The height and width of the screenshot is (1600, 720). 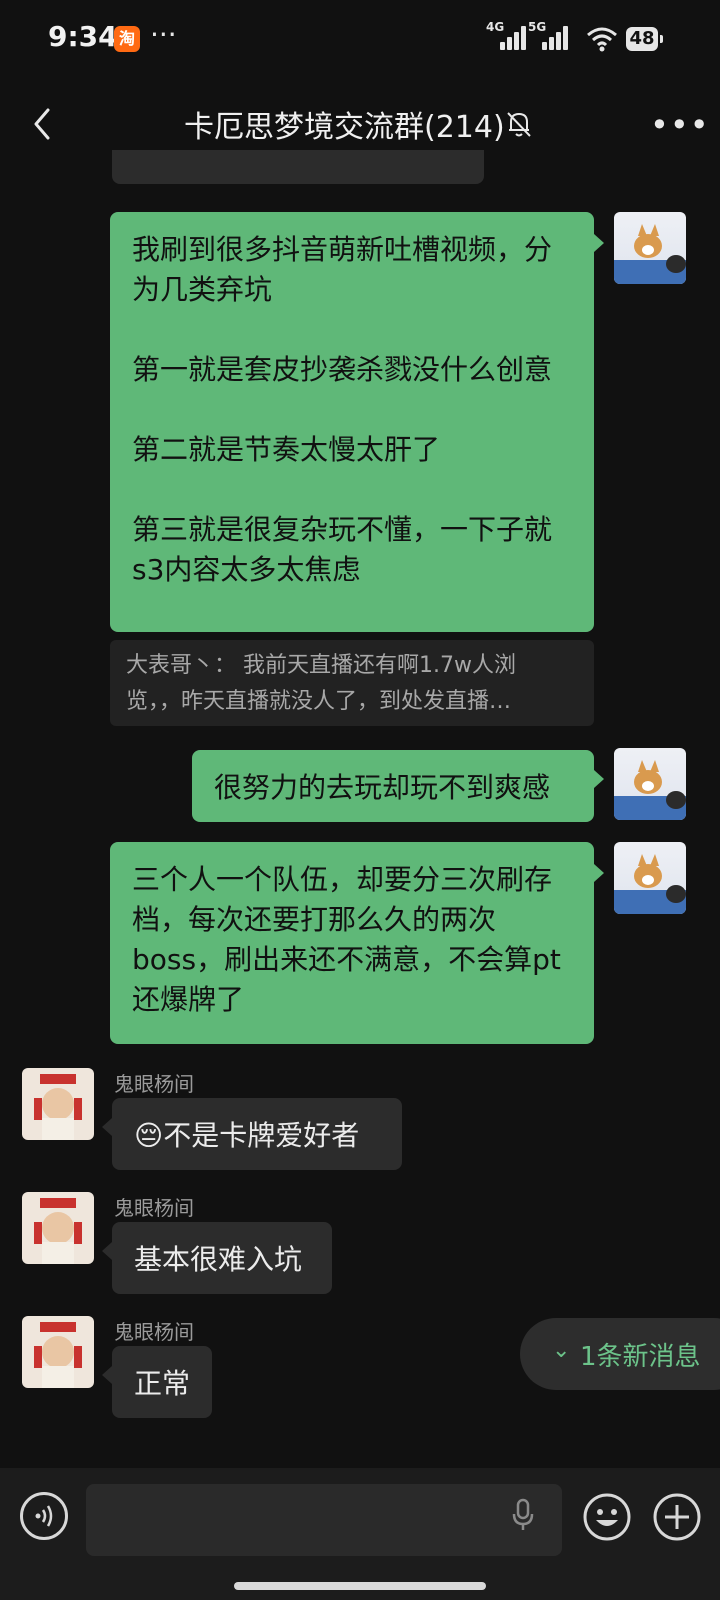 What do you see at coordinates (298, 167) in the screenshot?
I see `message-bubble-partial` at bounding box center [298, 167].